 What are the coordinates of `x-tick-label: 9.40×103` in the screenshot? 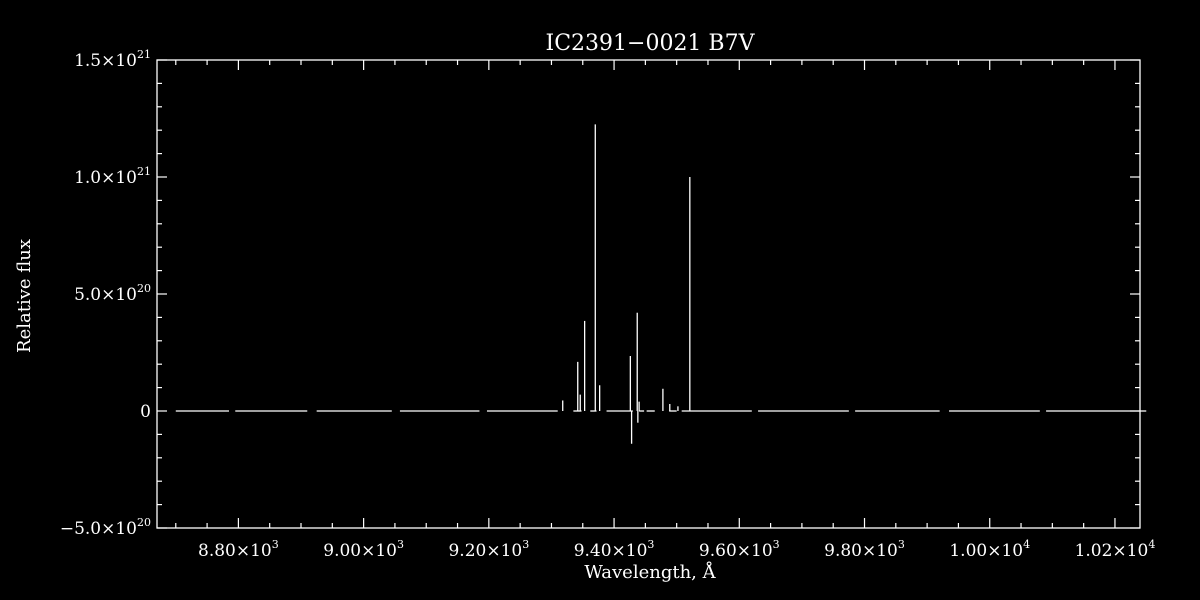 It's located at (614, 549).